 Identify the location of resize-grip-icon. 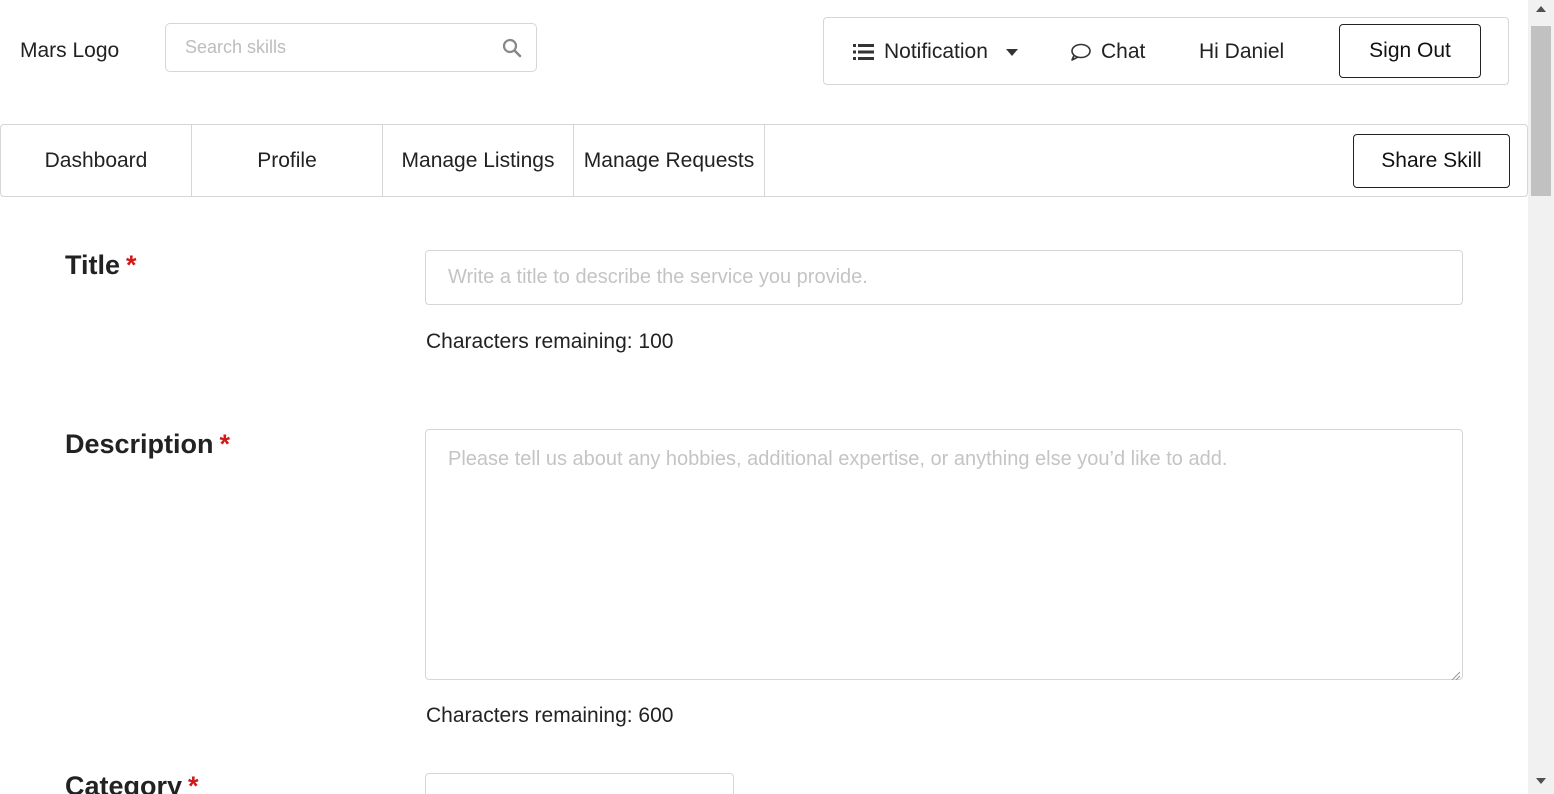
(1455, 674).